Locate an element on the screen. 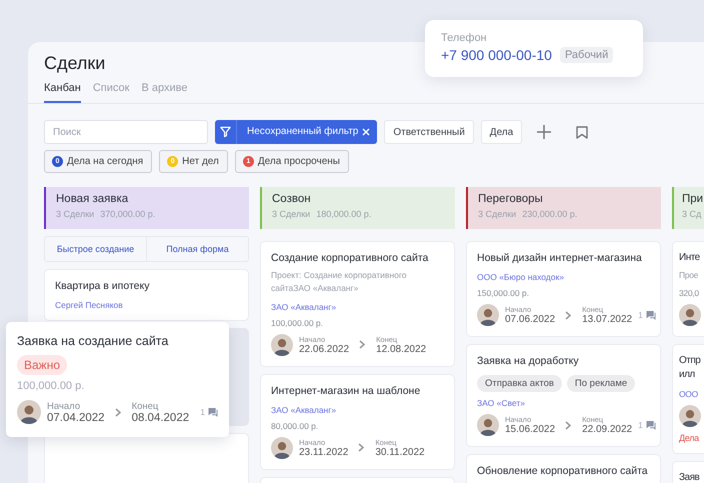 This screenshot has width=704, height=483. chip-label: Дела просрочены is located at coordinates (299, 161).